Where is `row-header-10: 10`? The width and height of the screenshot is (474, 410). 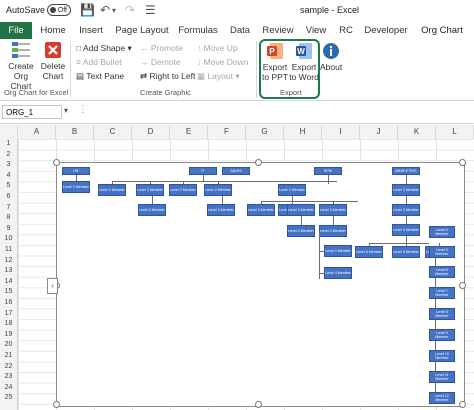
row-header-10: 10 is located at coordinates (8, 239).